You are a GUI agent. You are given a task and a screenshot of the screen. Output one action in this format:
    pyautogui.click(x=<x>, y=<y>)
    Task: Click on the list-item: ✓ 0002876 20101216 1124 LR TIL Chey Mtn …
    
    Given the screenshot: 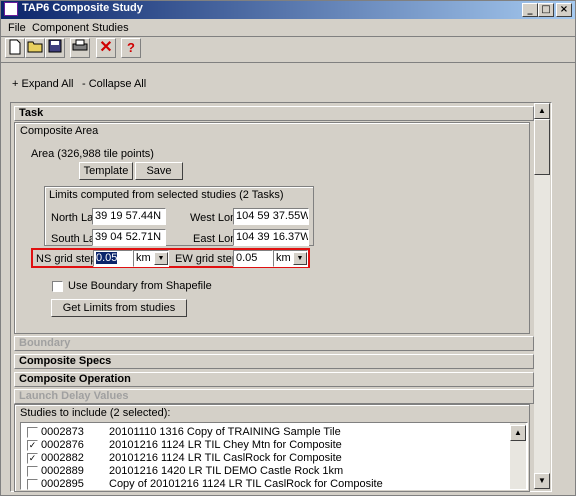 What is the action you would take?
    pyautogui.click(x=267, y=445)
    